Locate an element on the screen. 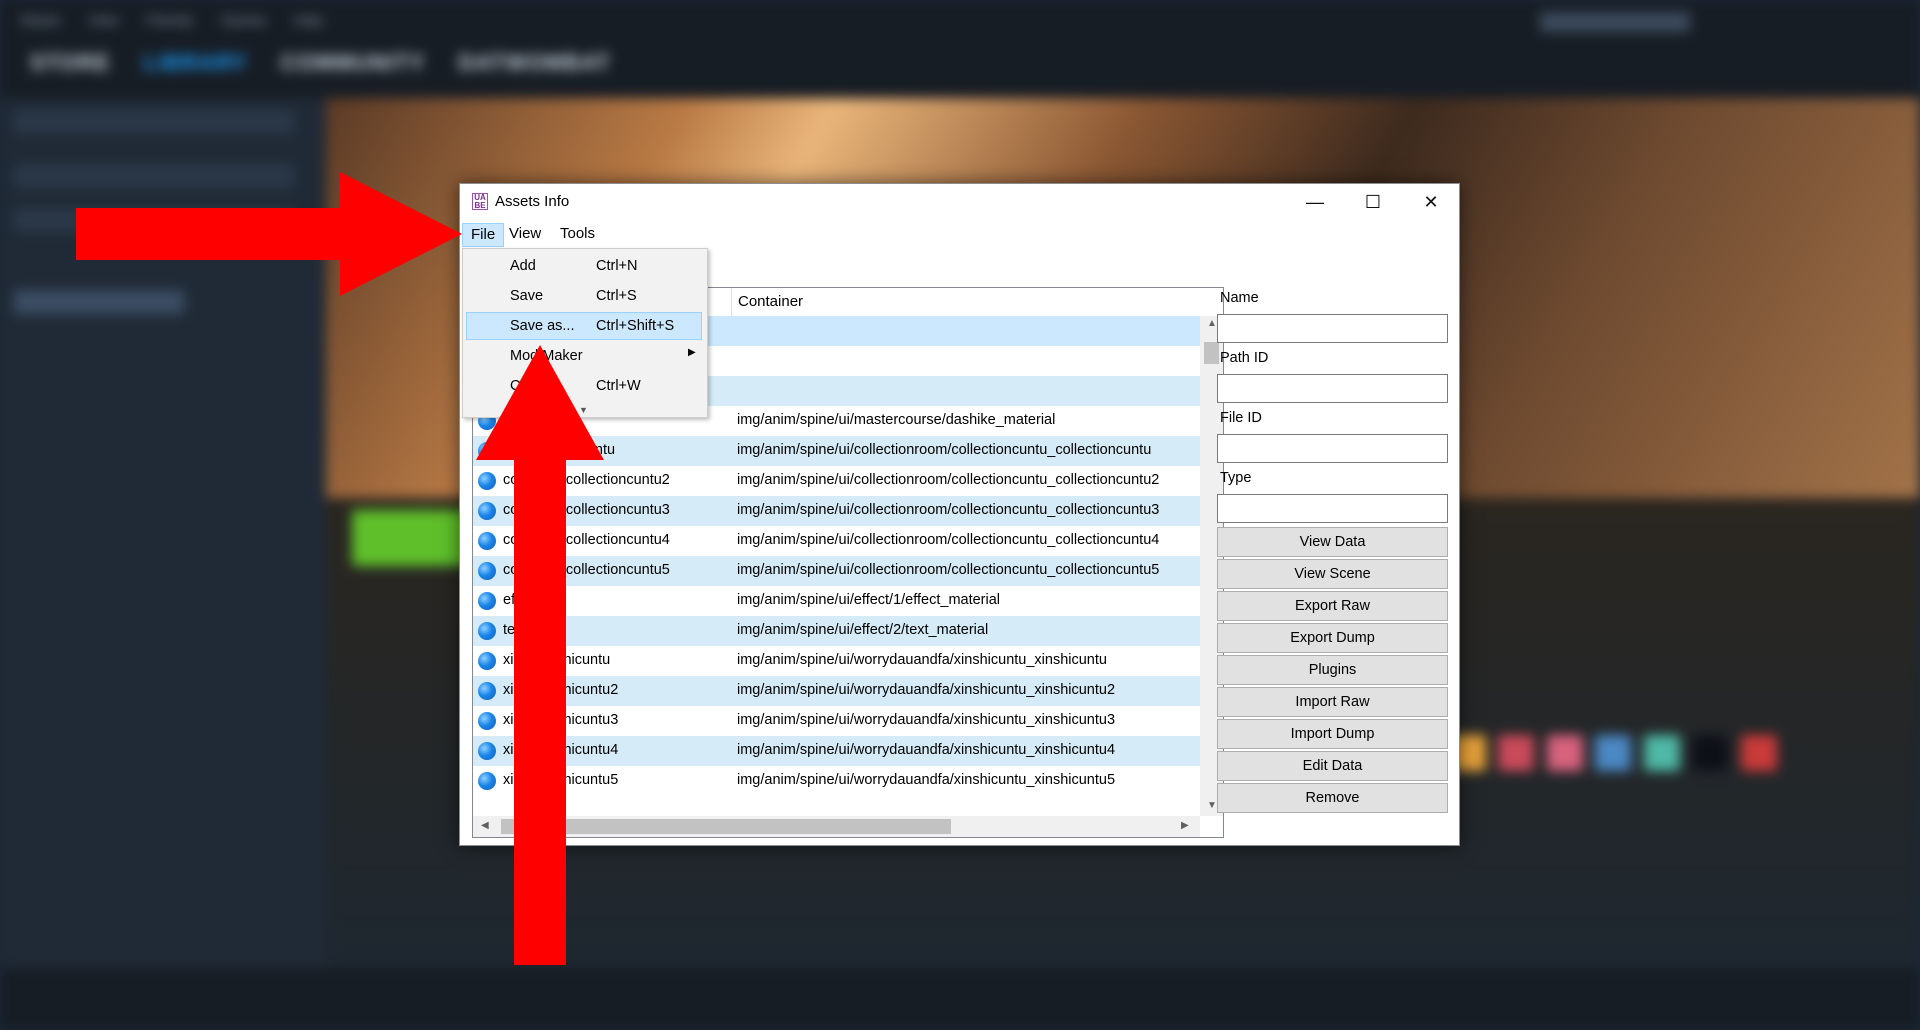 This screenshot has height=1030, width=1920. menu-tools: Tools is located at coordinates (577, 234).